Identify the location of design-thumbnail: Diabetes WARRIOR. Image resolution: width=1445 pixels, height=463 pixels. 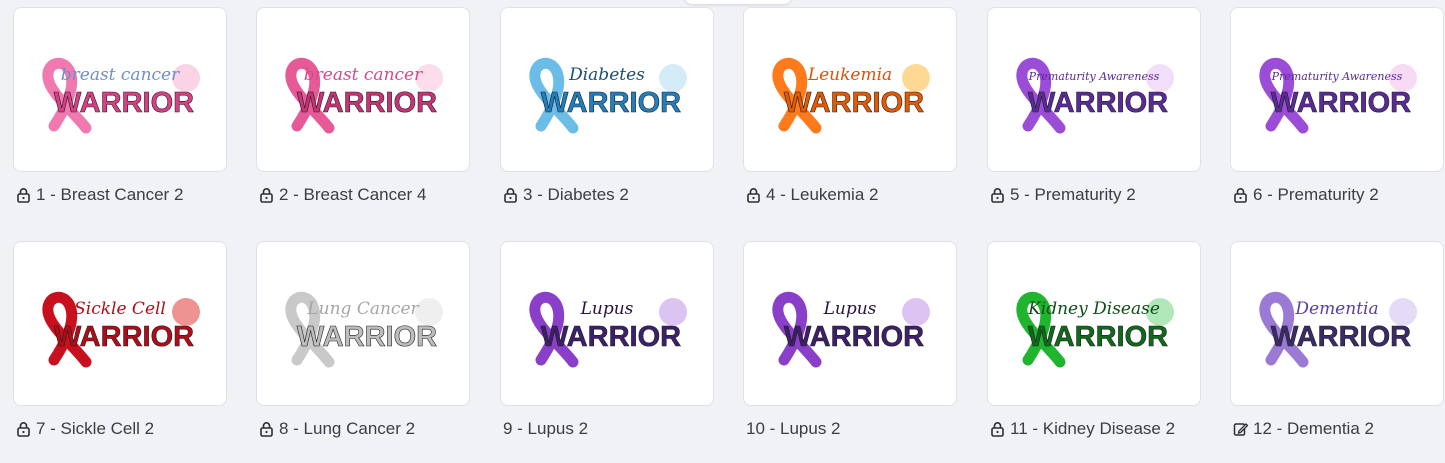
(607, 89).